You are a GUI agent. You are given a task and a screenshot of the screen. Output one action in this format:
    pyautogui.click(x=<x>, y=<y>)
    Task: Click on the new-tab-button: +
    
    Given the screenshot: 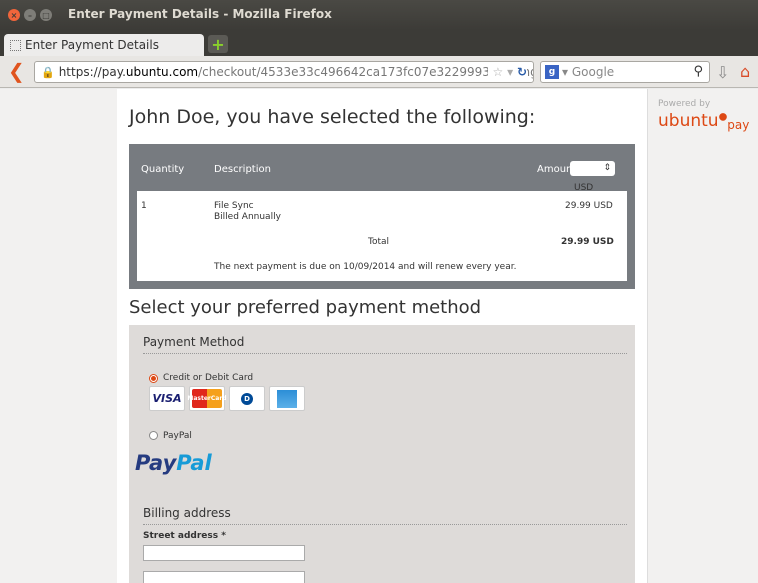 What is the action you would take?
    pyautogui.click(x=218, y=44)
    